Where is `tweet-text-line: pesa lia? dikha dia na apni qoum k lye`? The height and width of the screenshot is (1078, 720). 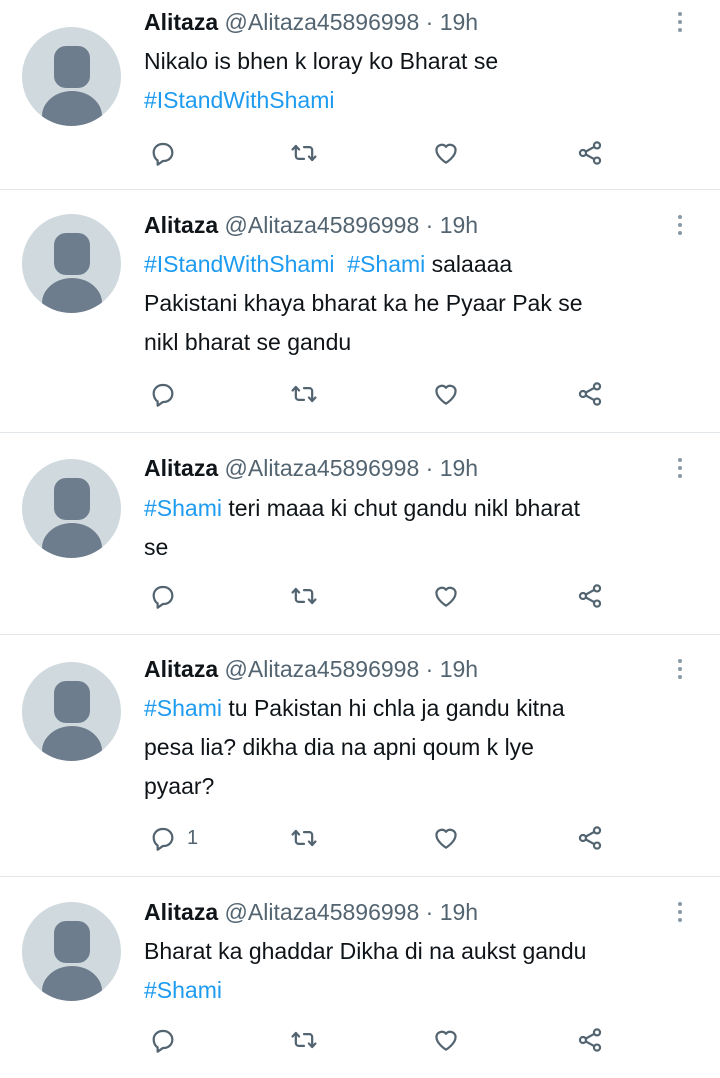 tweet-text-line: pesa lia? dikha dia na apni qoum k lye is located at coordinates (416, 747).